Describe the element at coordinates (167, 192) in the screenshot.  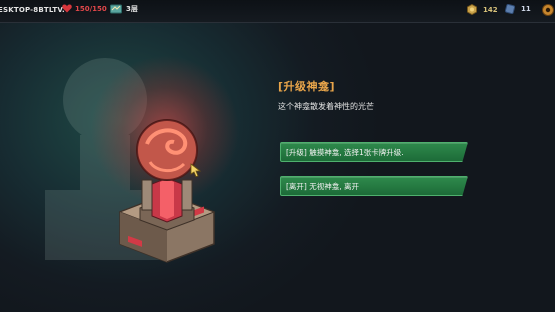
I see `upgrade-shrine` at that location.